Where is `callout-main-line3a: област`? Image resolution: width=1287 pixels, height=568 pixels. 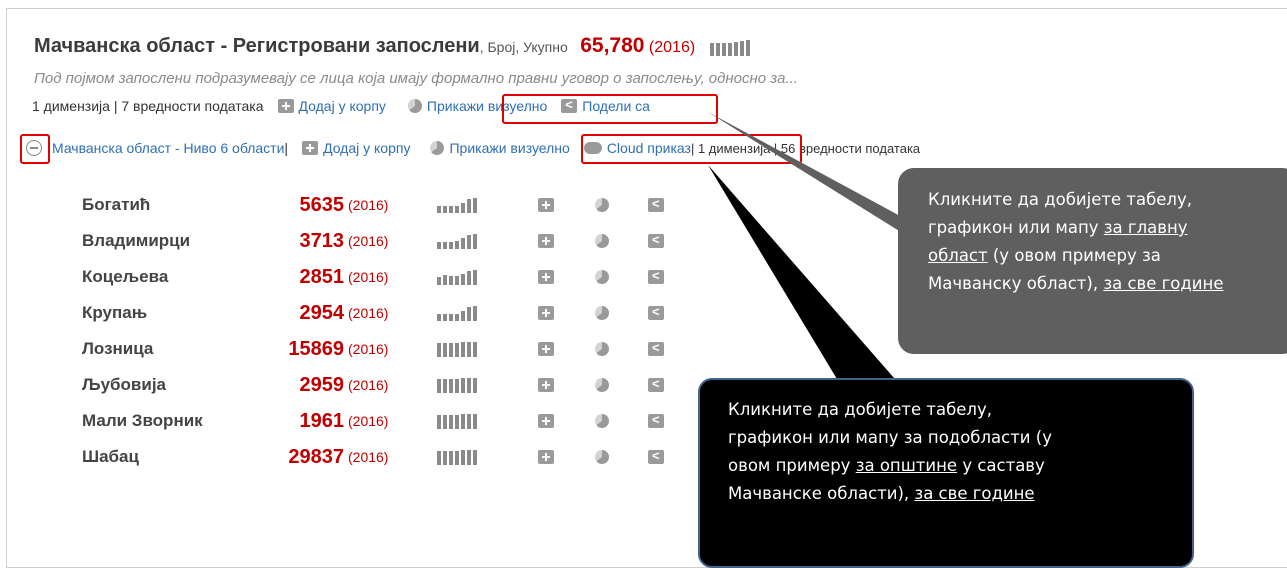
callout-main-line3a: област is located at coordinates (958, 255).